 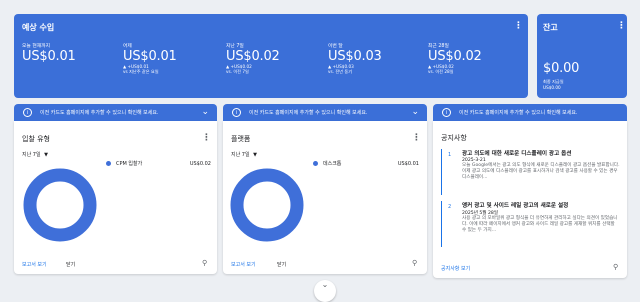 What do you see at coordinates (408, 163) in the screenshot?
I see `legend-value: US$0.01` at bounding box center [408, 163].